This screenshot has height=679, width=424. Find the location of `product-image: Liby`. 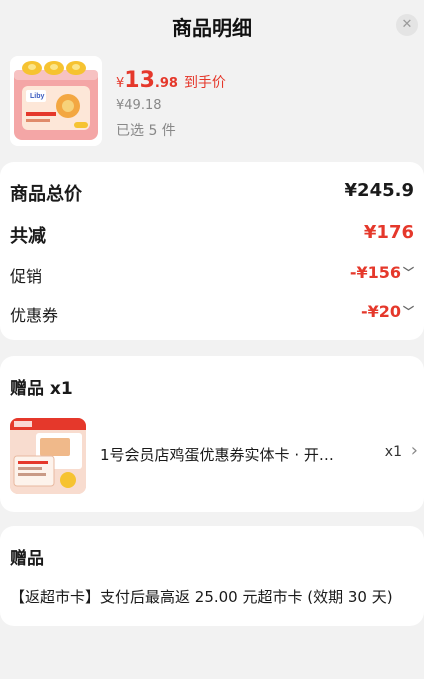

product-image: Liby is located at coordinates (56, 101).